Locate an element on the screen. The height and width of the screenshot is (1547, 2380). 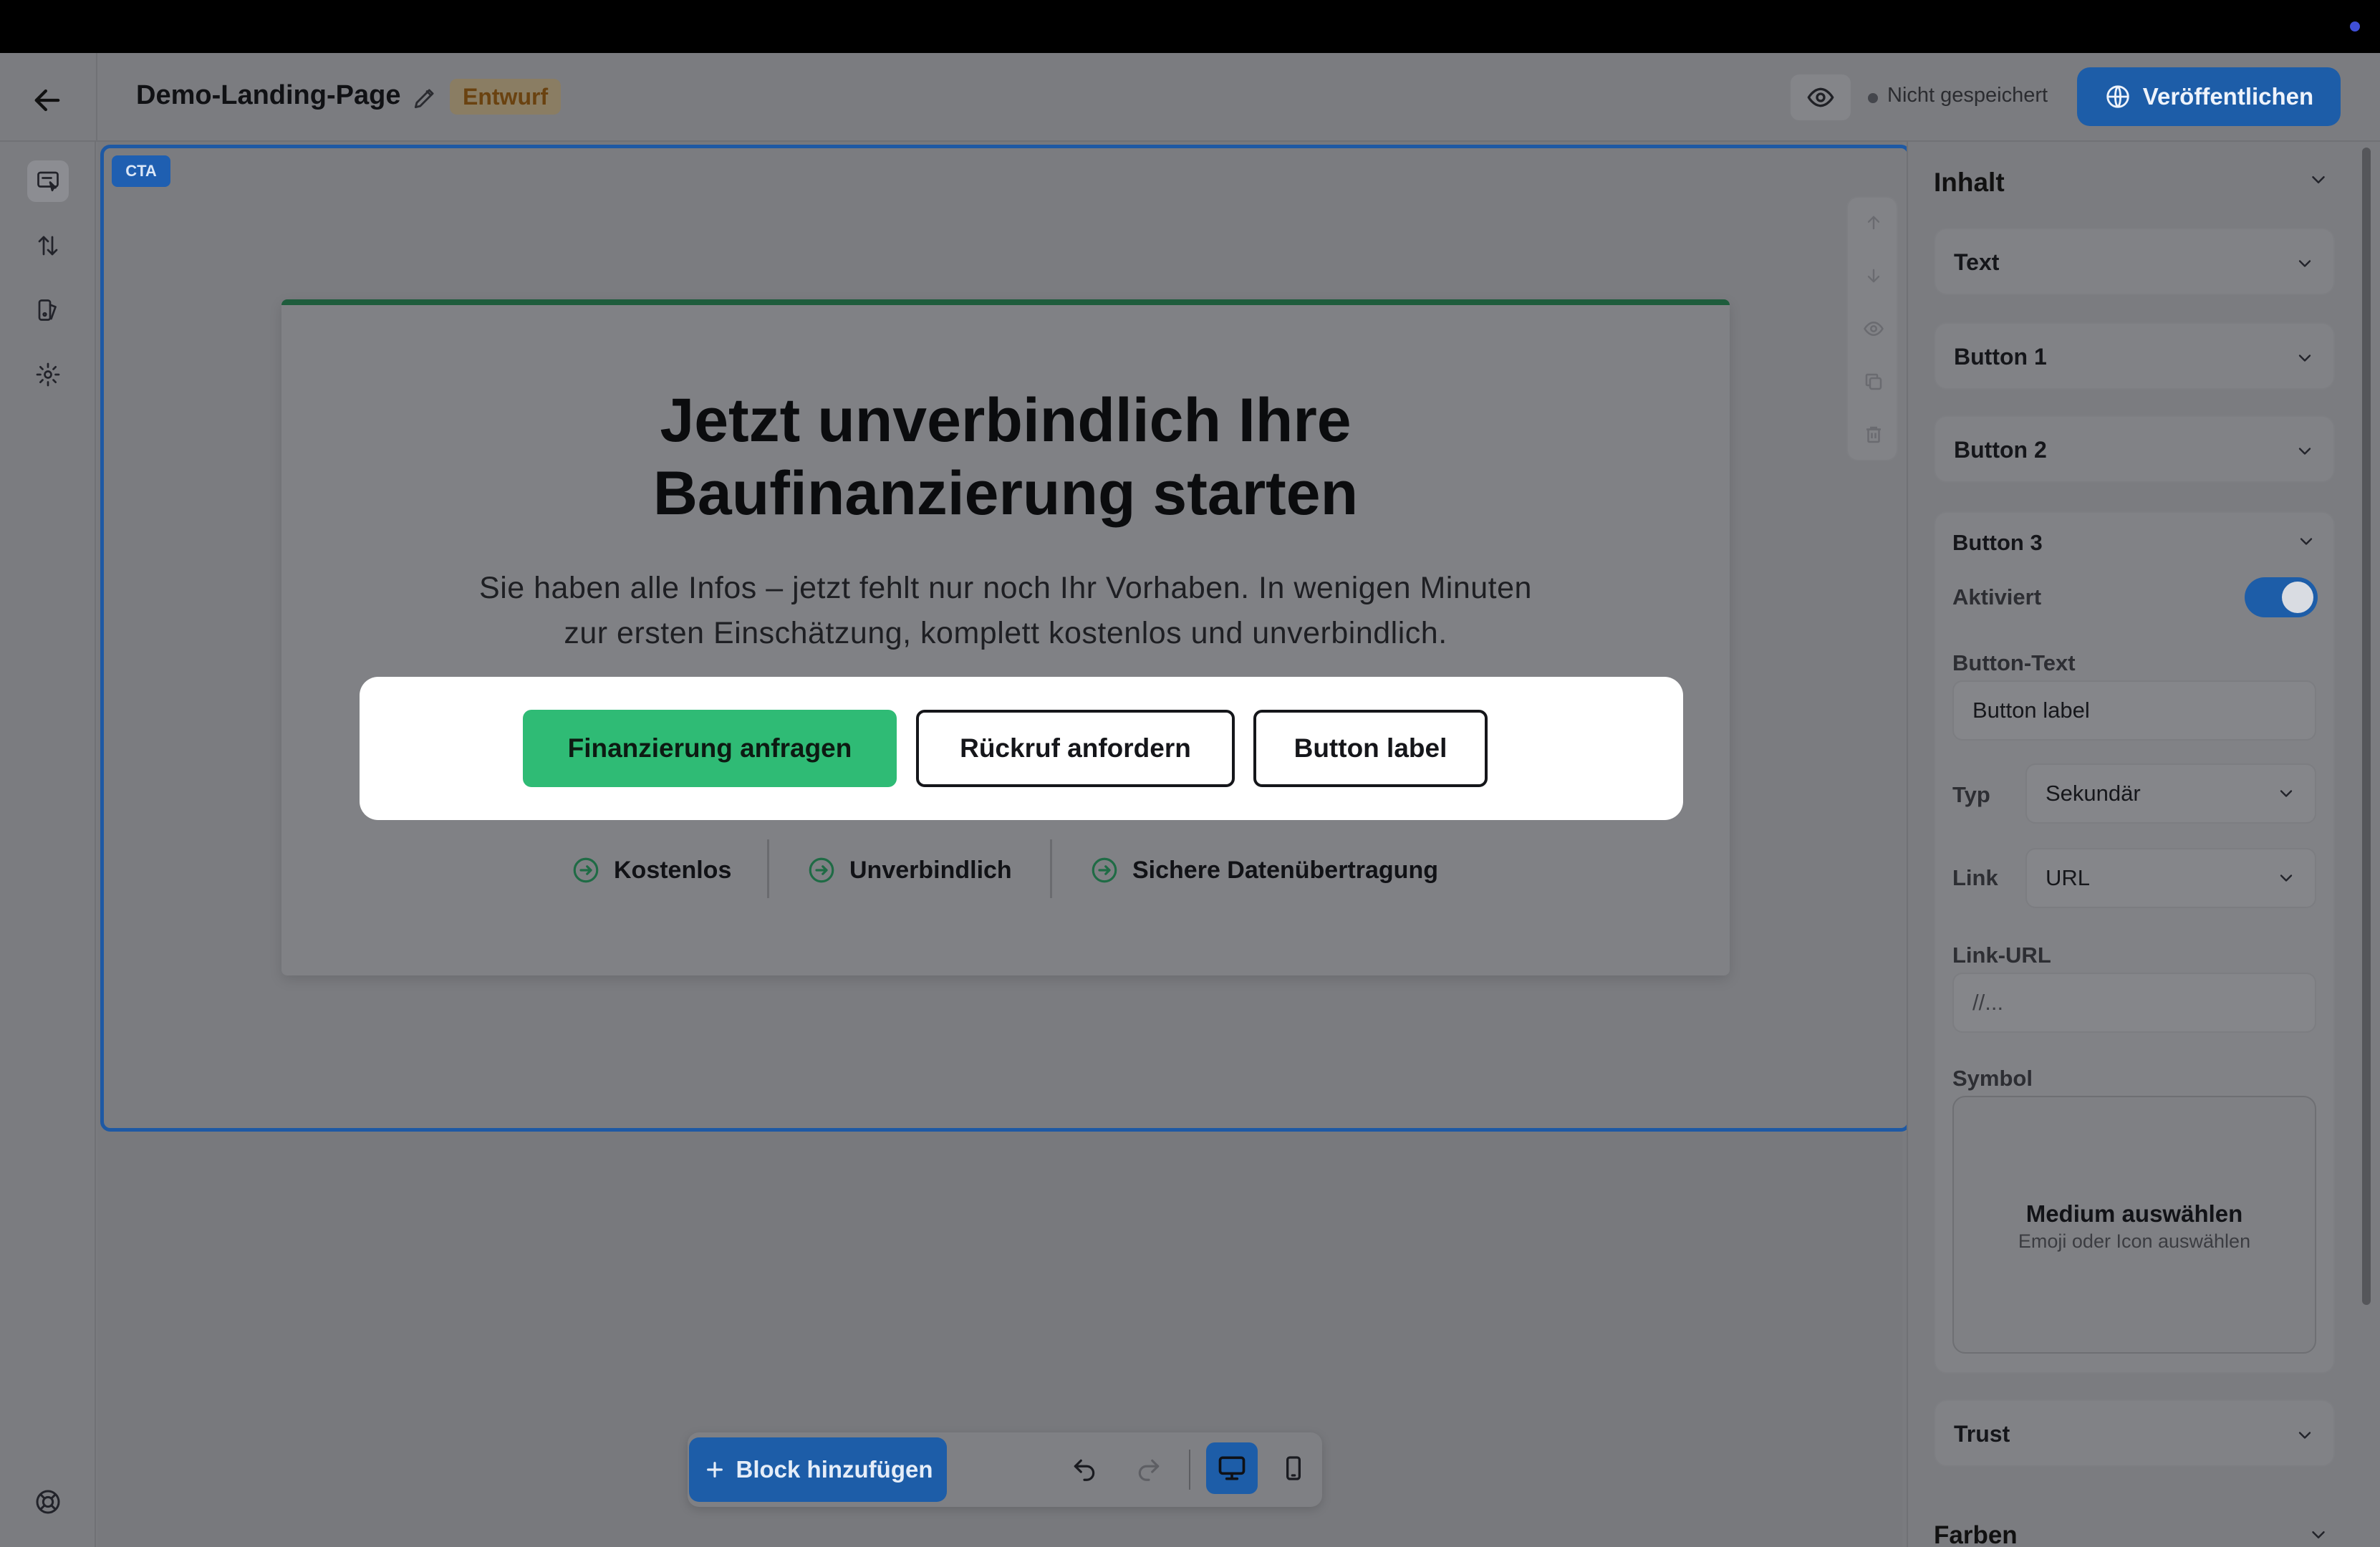
pencil-icon is located at coordinates (424, 98).